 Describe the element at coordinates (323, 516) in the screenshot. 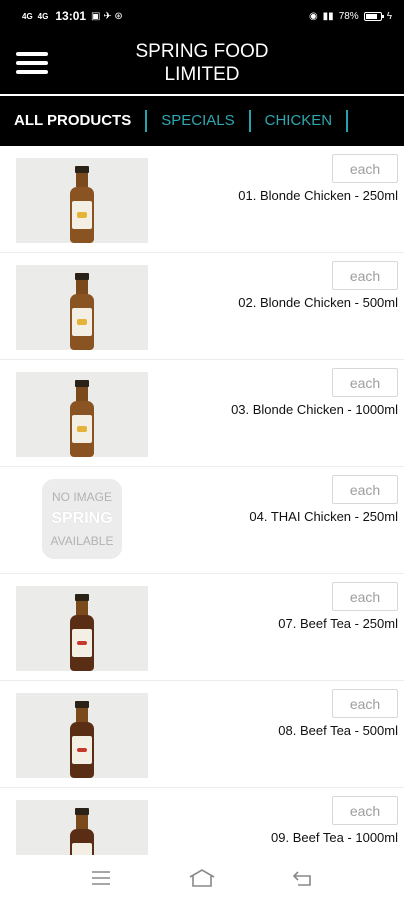

I see `product-name: 04. THAI Chicken - 250ml` at that location.